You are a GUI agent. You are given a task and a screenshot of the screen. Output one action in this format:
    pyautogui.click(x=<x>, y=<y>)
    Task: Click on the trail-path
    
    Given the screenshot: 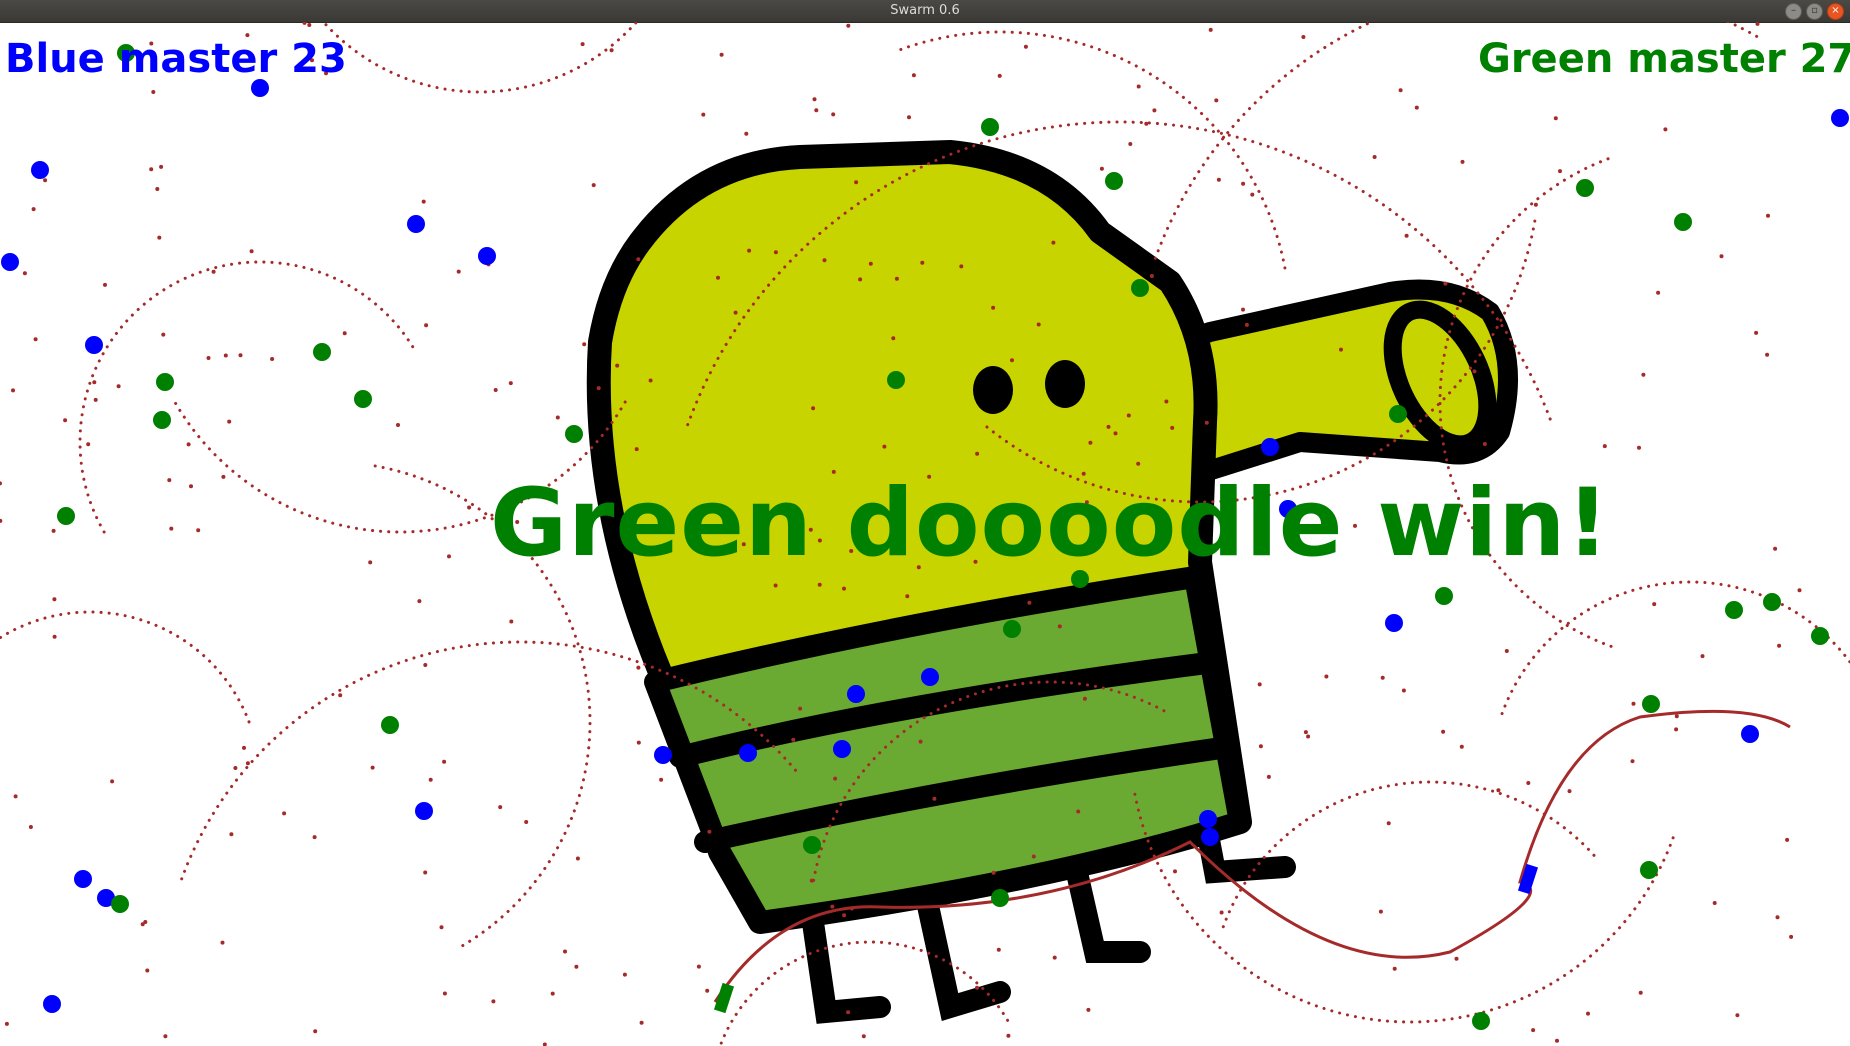 What is the action you would take?
    pyautogui.click(x=1411, y=854)
    